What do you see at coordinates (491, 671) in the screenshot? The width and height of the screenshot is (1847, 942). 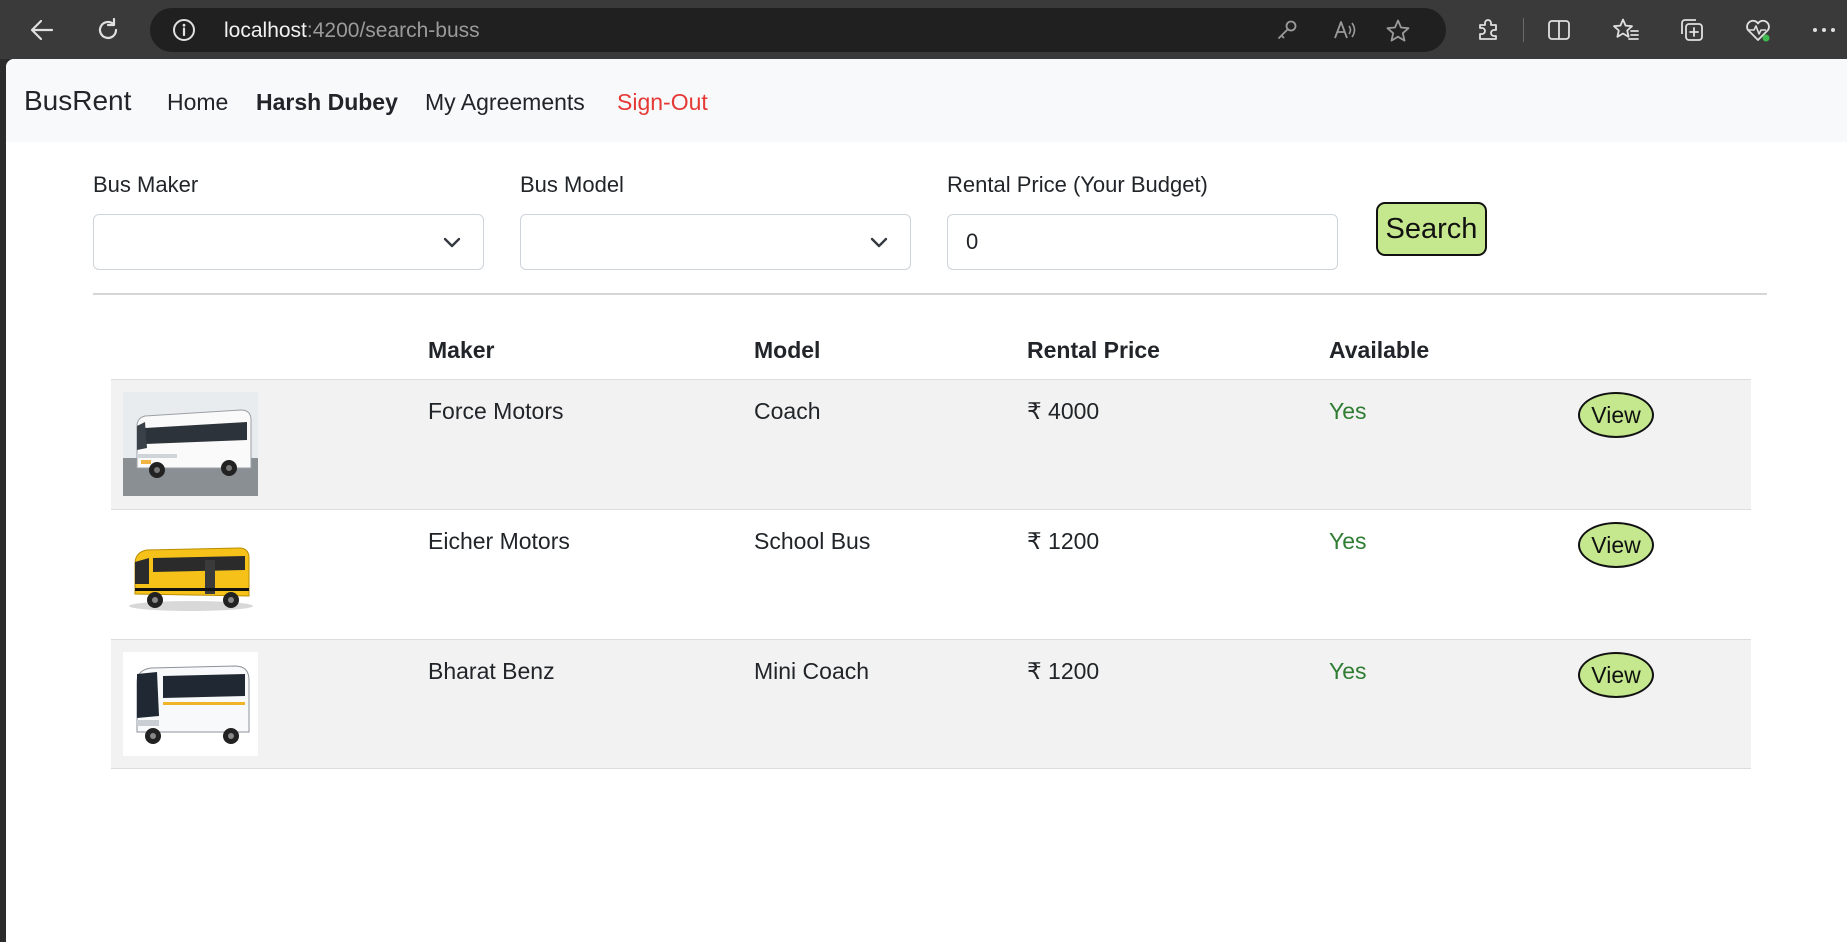 I see `maker-cell: Bharat Benz` at bounding box center [491, 671].